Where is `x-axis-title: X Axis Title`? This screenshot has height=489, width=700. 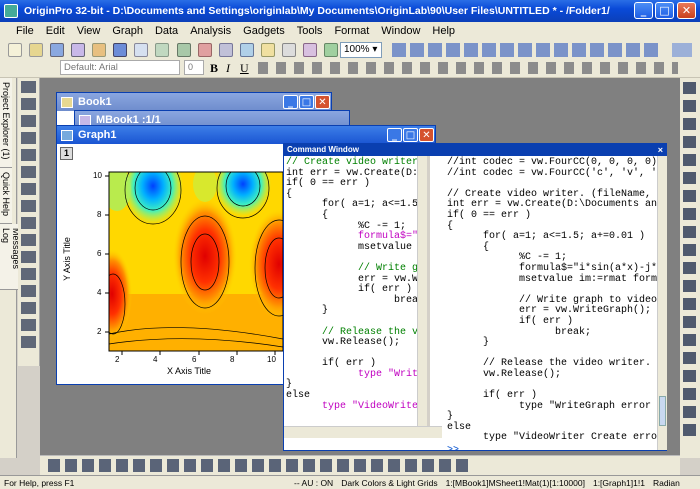 x-axis-title: X Axis Title is located at coordinates (189, 371).